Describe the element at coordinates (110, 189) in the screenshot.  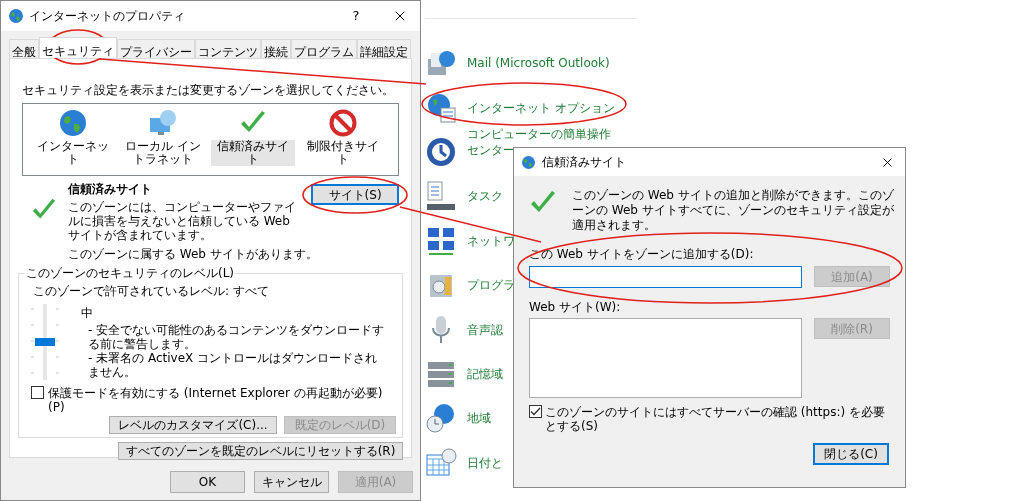
I see `zone-title: 信頼済みサイト` at that location.